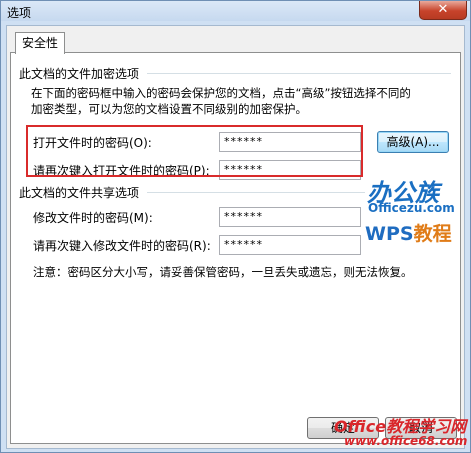 This screenshot has width=471, height=453. What do you see at coordinates (19, 13) in the screenshot?
I see `dialog-title: 选项` at bounding box center [19, 13].